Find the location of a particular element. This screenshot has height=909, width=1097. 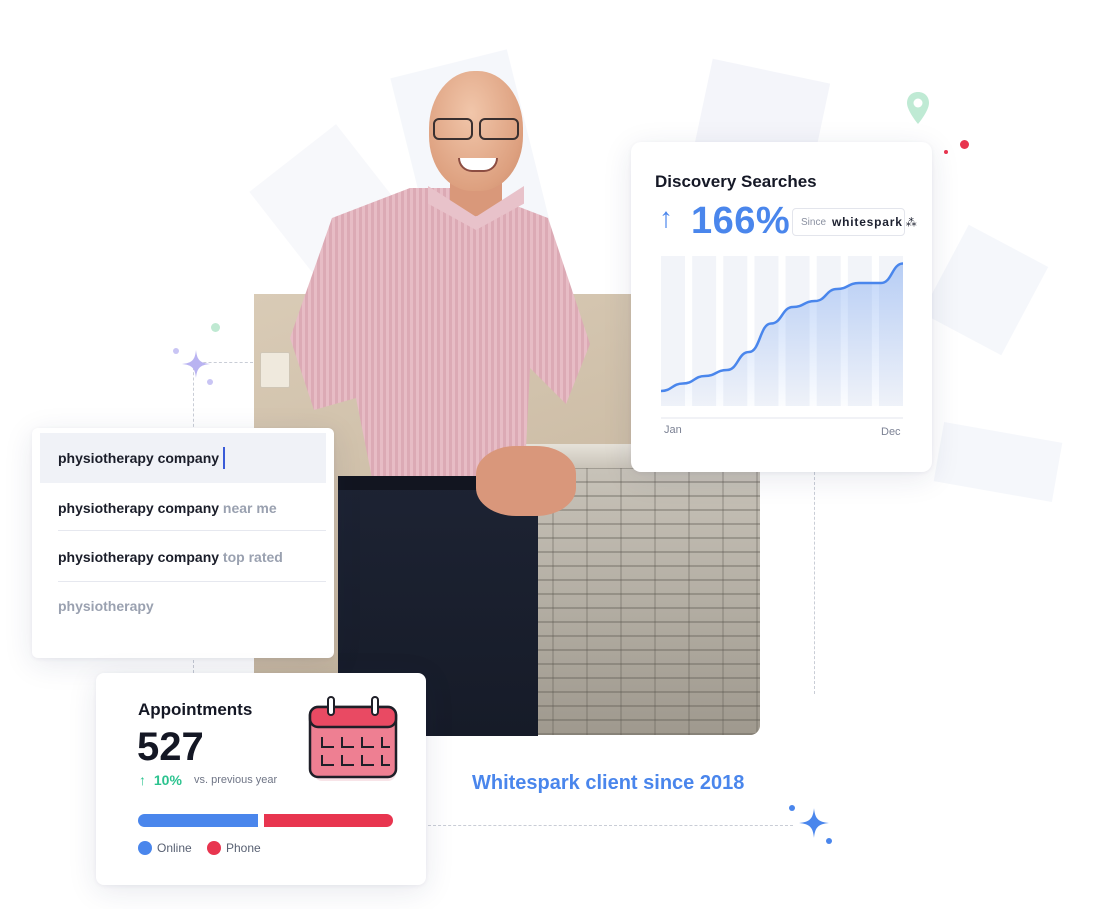

suggestion-item: physiotherapy is located at coordinates (183, 606).